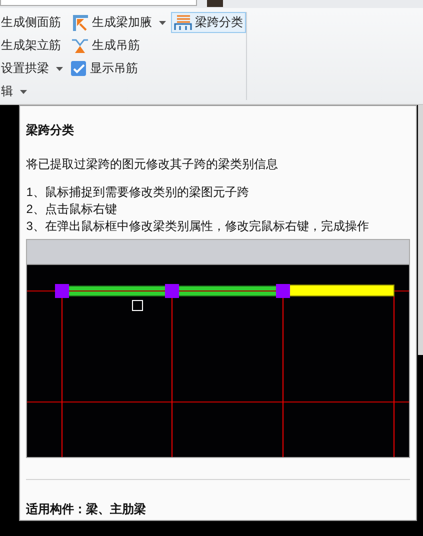 The image size is (423, 536). What do you see at coordinates (87, 509) in the screenshot?
I see `applicable-components-text: 适用构件：梁、主肋梁` at bounding box center [87, 509].